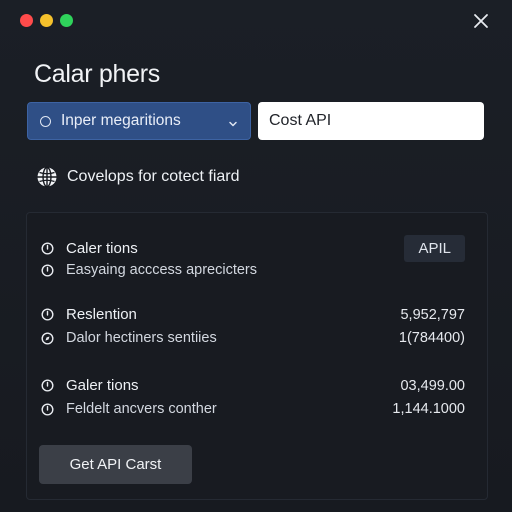  I want to click on list-item: Reslention 5,952,797, so click(253, 314).